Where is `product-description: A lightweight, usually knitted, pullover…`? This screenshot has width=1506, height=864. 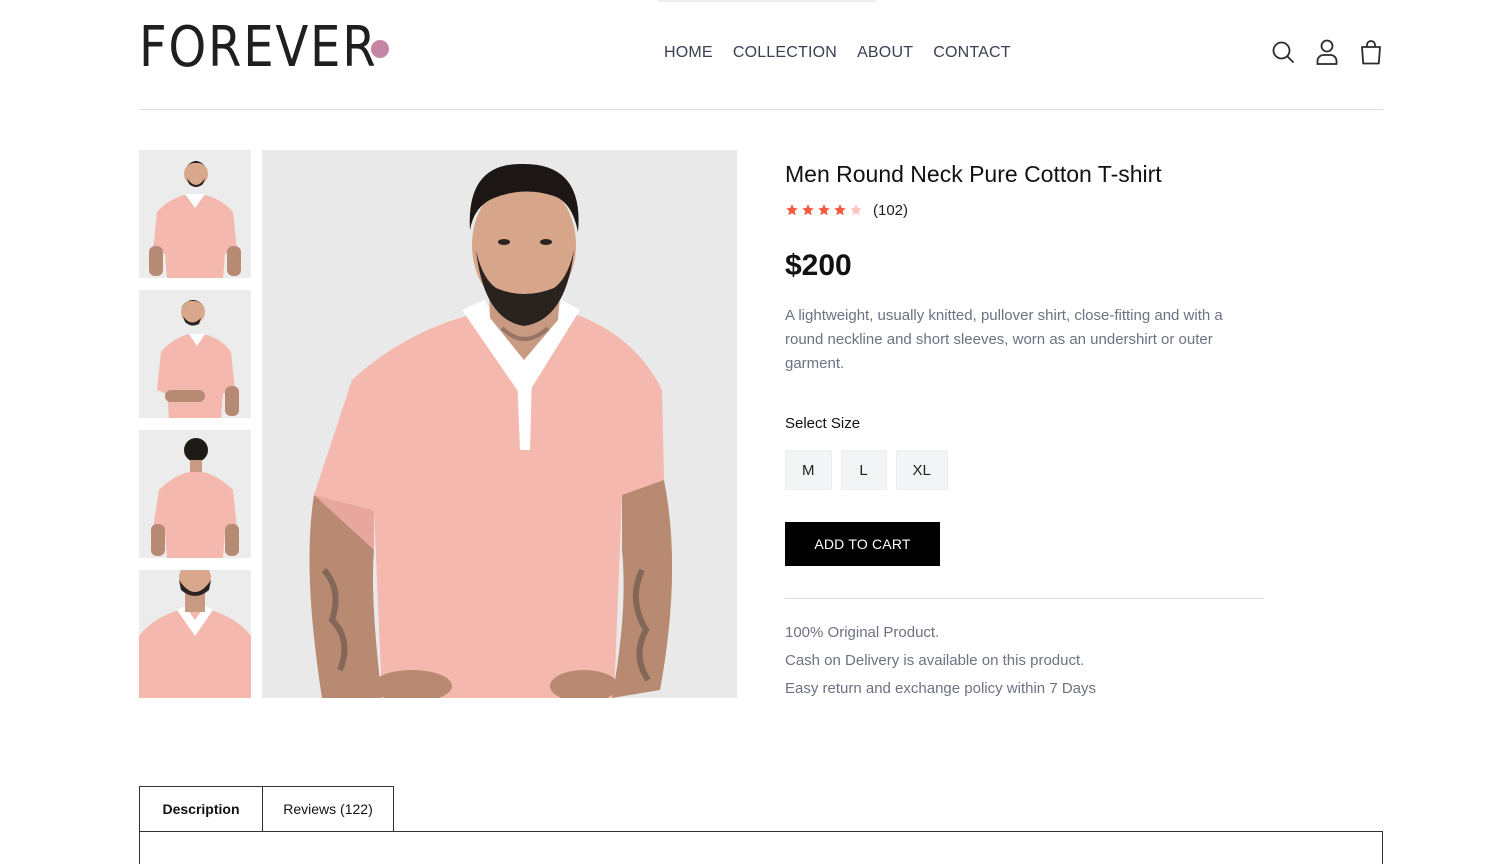
product-description: A lightweight, usually knitted, pullover… is located at coordinates (1004, 339).